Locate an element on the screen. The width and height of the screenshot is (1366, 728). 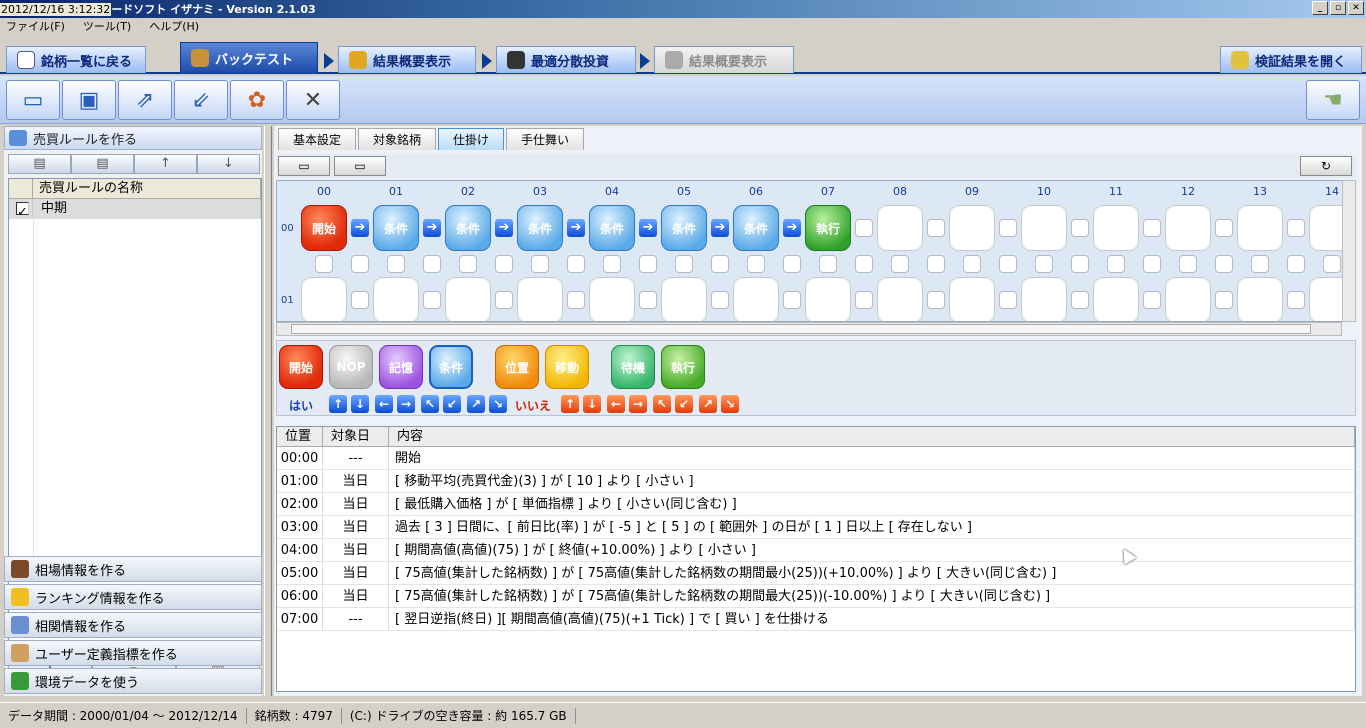
menu-help: ヘルプ(H) is located at coordinates (174, 27).